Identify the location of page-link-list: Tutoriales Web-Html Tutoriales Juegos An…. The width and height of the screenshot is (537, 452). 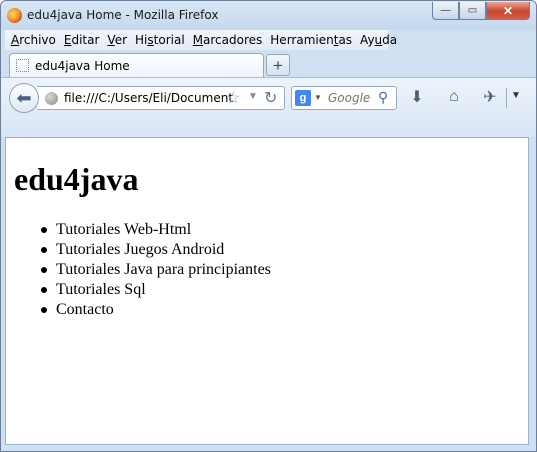
(143, 270).